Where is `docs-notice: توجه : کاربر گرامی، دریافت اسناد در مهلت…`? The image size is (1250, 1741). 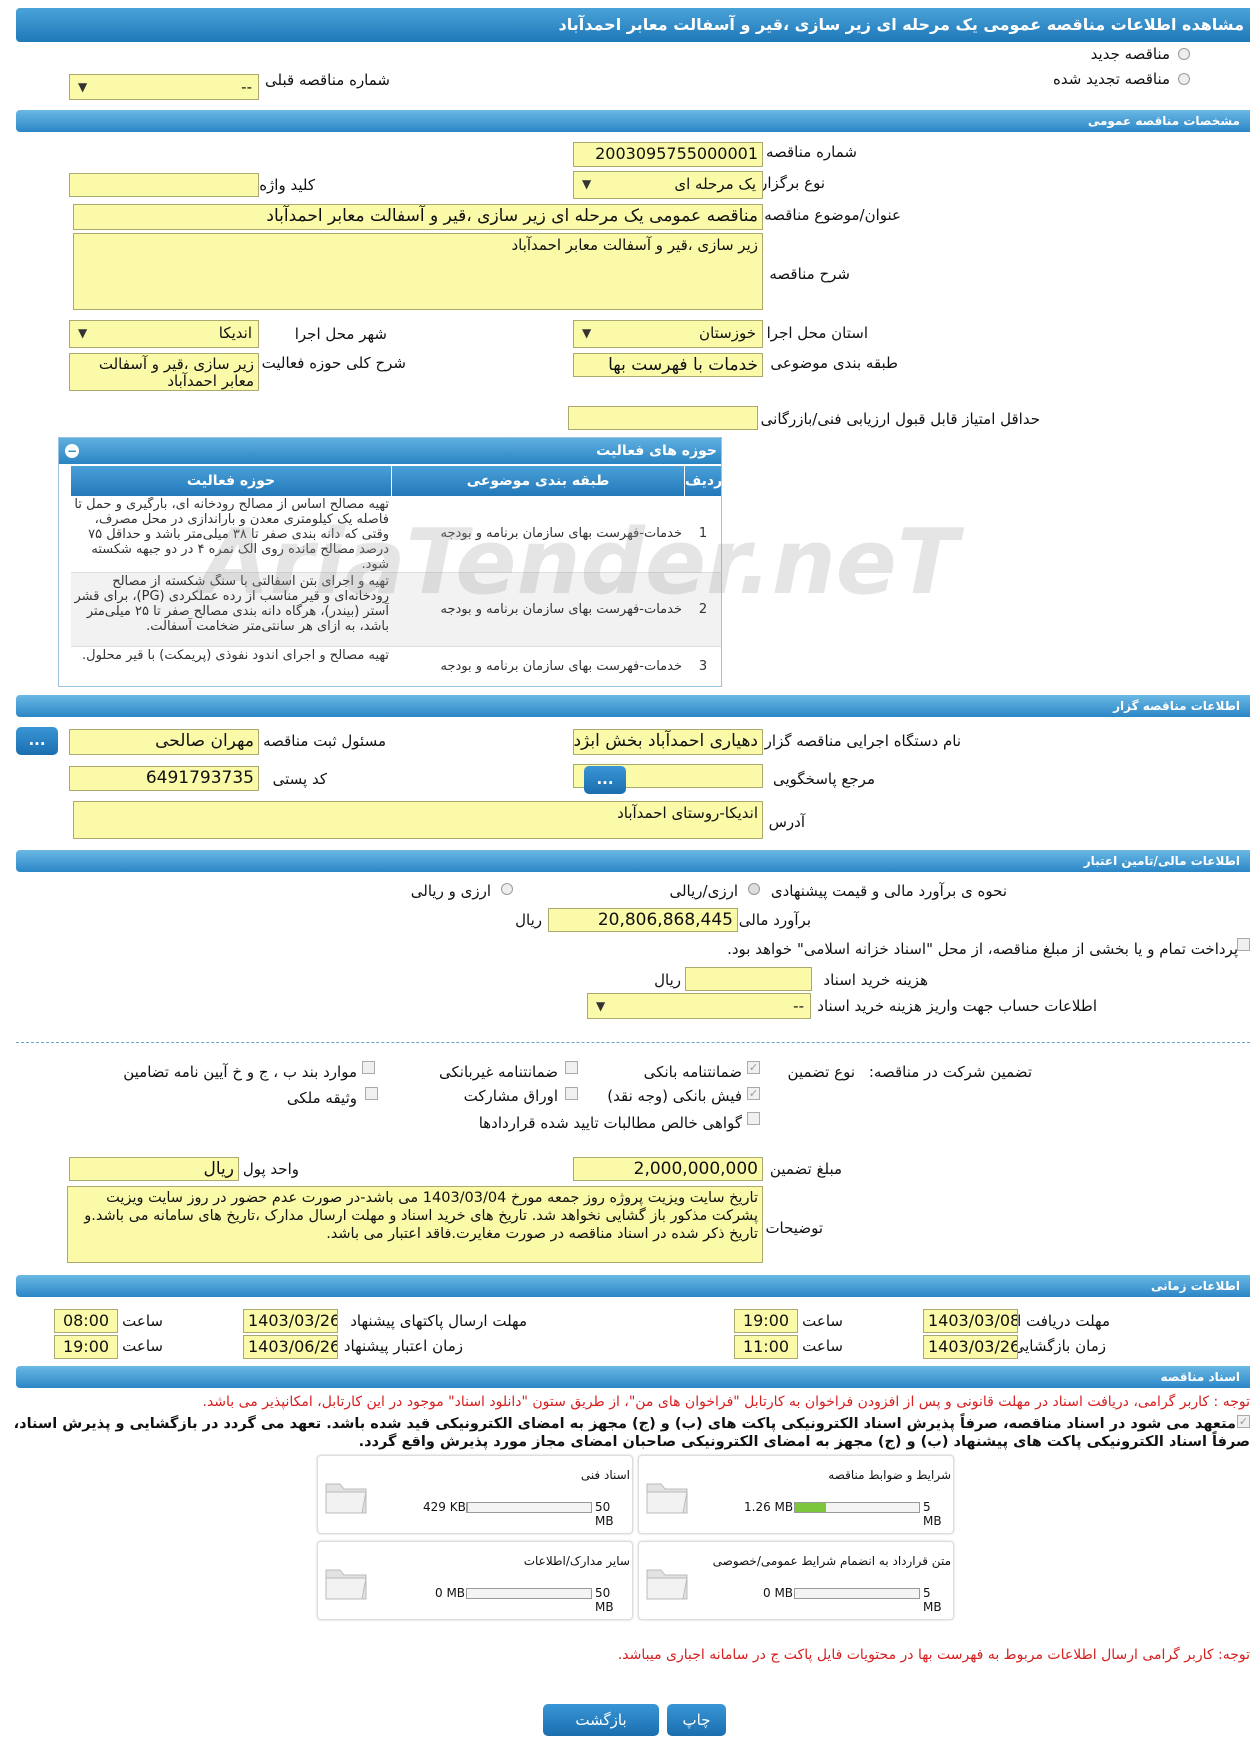
docs-notice: توجه : کاربر گرامی، دریافت اسناد در مهلت… is located at coordinates (726, 1402).